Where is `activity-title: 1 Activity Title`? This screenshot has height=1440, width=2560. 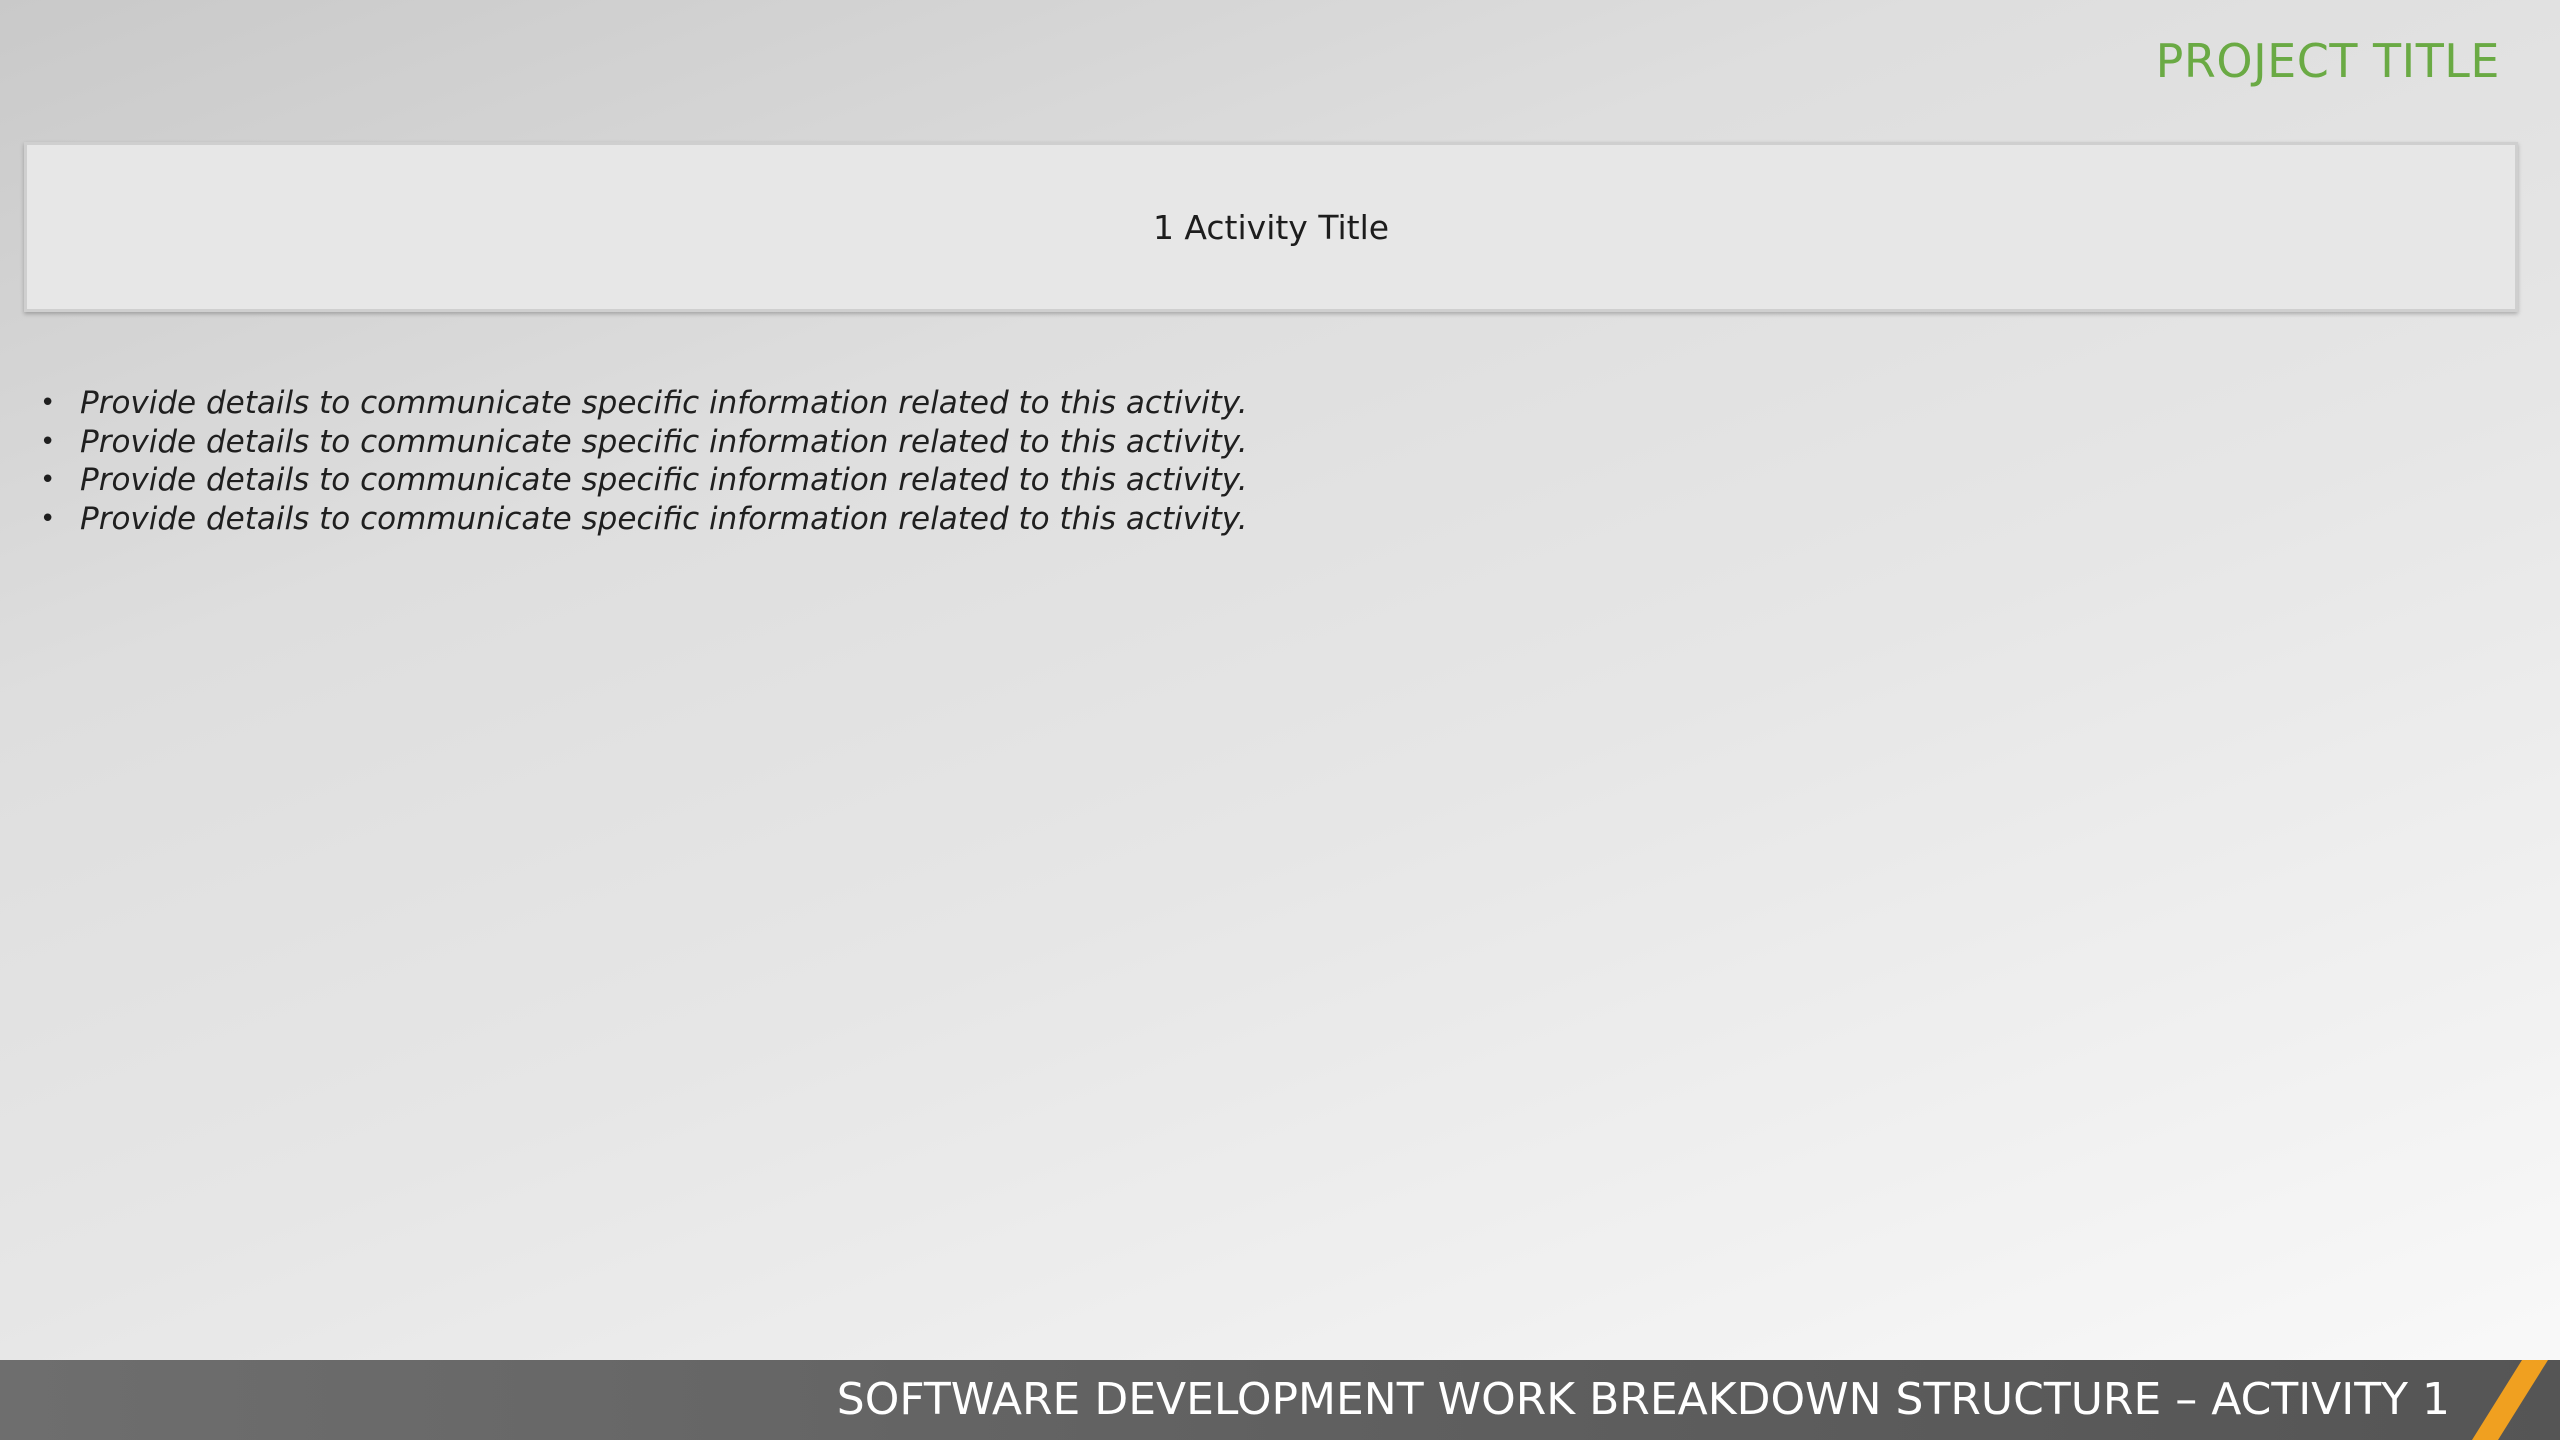
activity-title: 1 Activity Title is located at coordinates (1271, 227).